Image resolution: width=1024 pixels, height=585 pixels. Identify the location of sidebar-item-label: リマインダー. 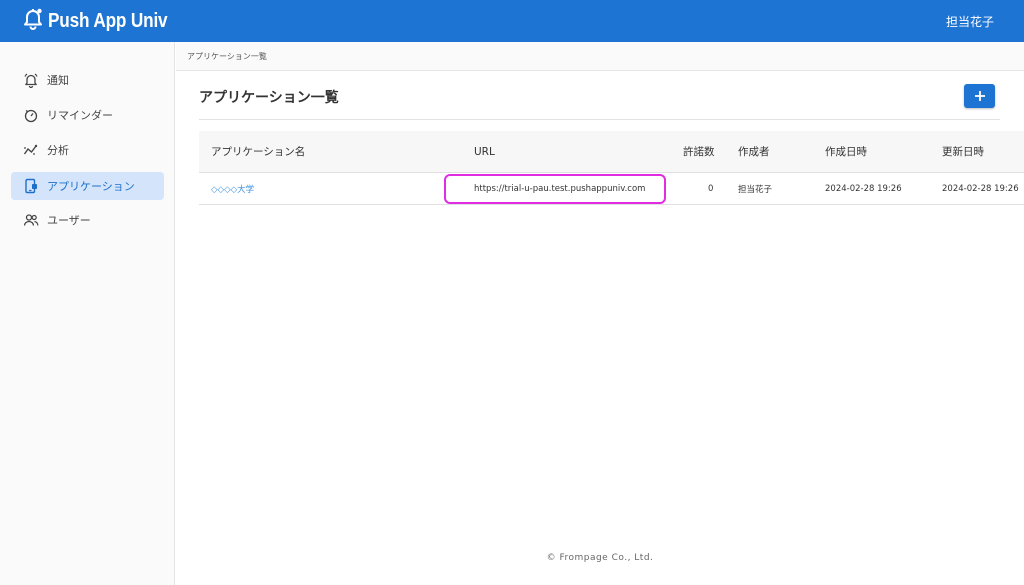
(80, 115).